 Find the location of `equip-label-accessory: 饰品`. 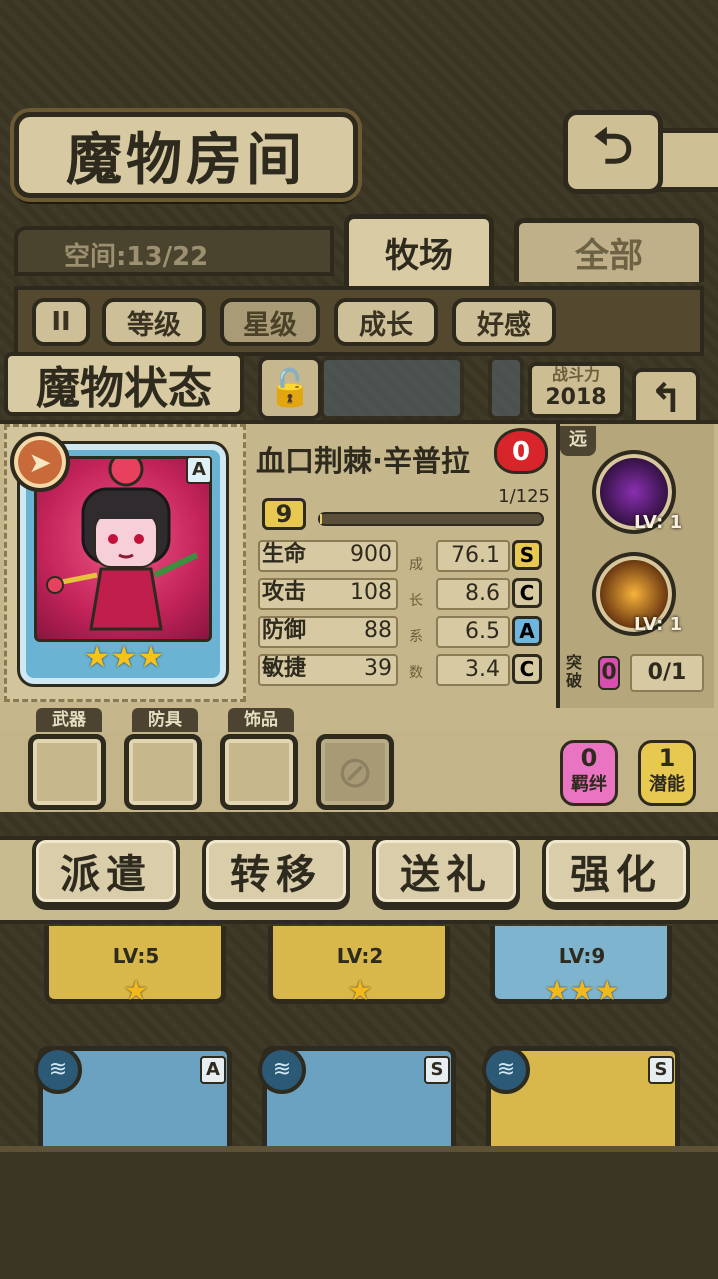

equip-label-accessory: 饰品 is located at coordinates (261, 720).